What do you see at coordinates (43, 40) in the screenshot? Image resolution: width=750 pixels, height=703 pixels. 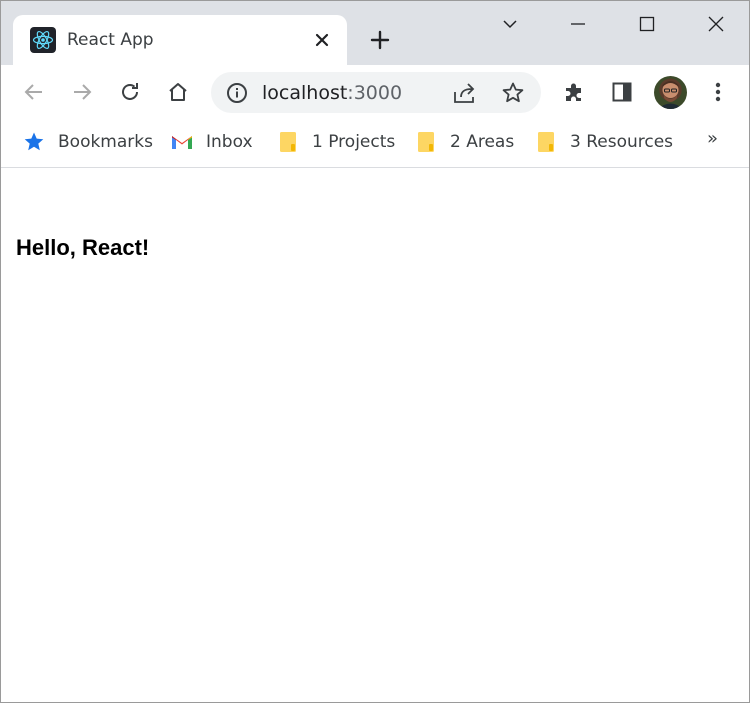 I see `react-logo-icon` at bounding box center [43, 40].